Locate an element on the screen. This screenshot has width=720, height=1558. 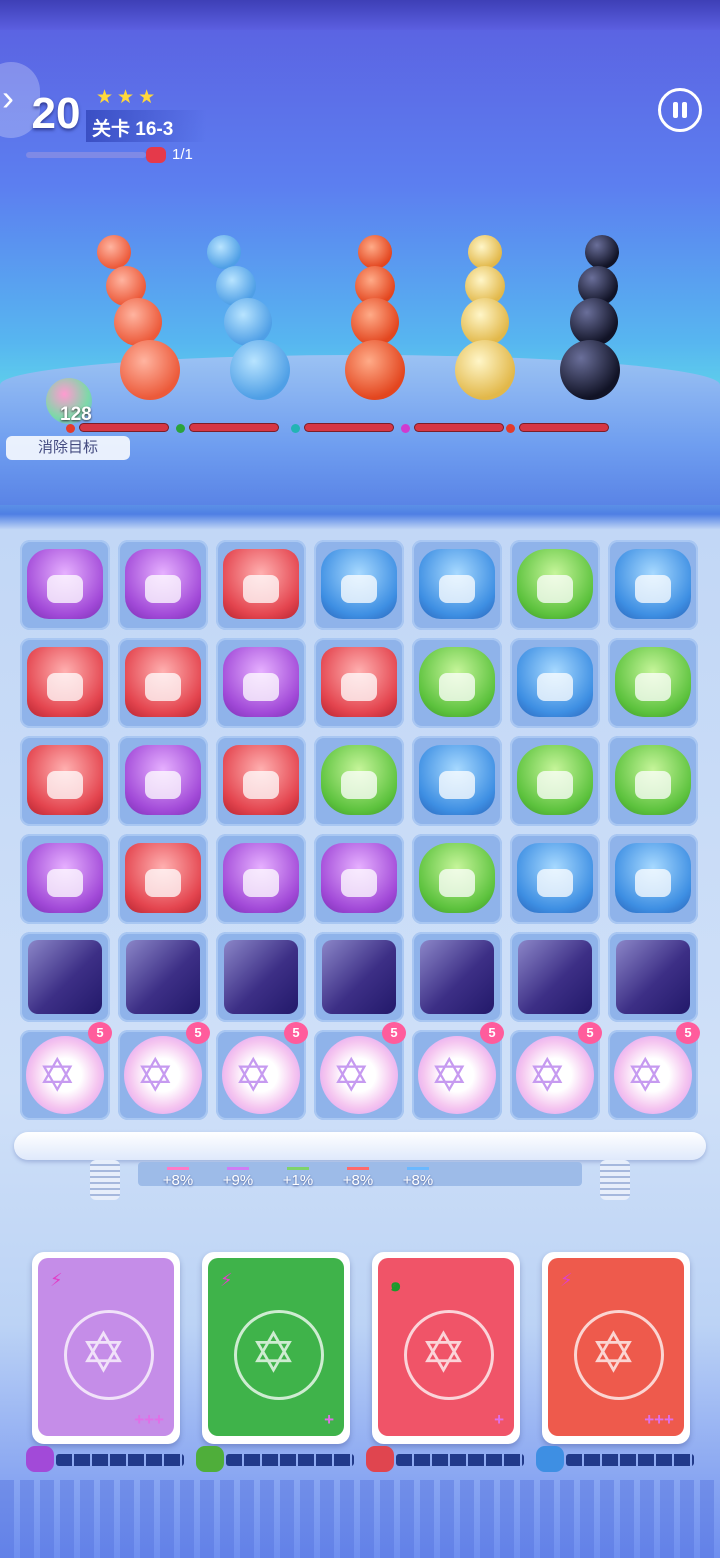
lightning-element-icon is located at coordinates (405, 428).